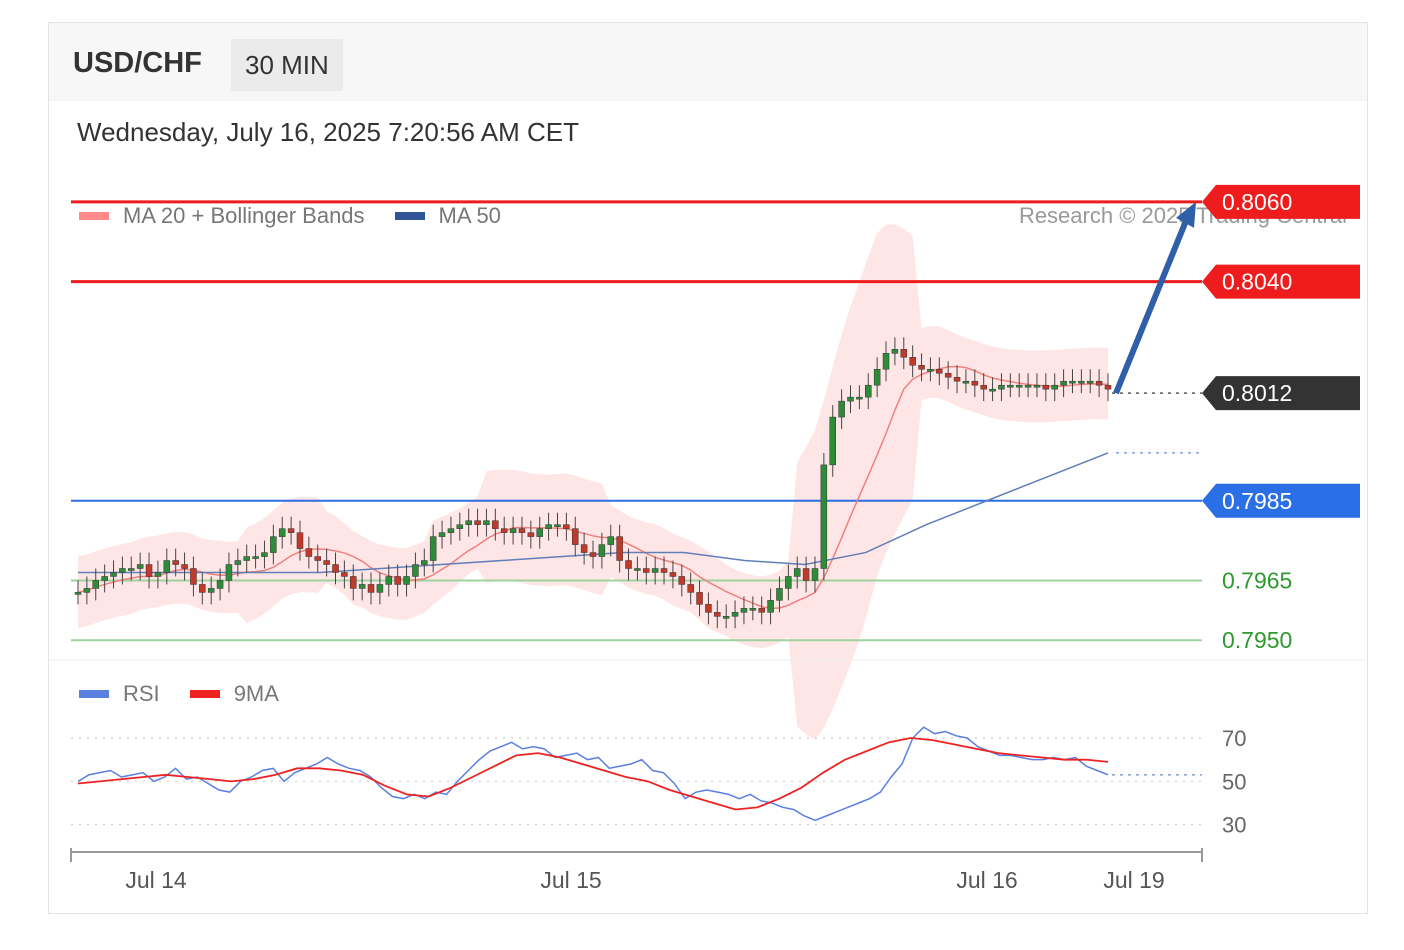 This screenshot has height=950, width=1404. I want to click on level-label-0.8060: 0.8060, so click(1257, 202).